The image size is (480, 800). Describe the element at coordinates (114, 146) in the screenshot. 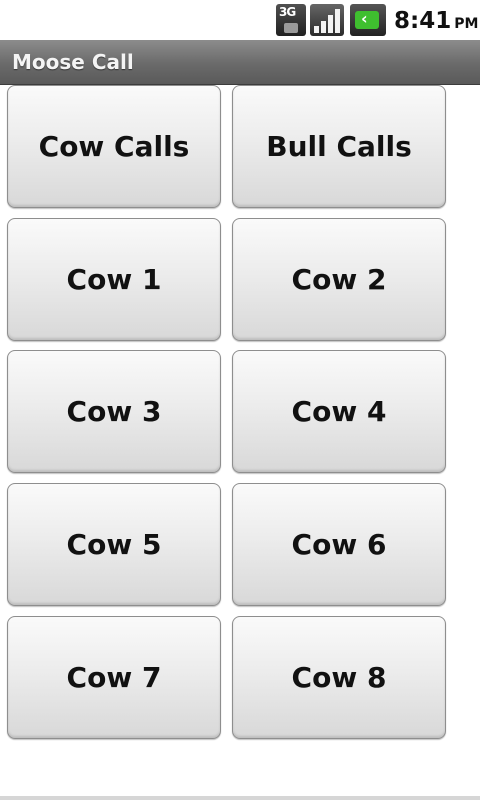

I see `cow-calls-button: Cow Calls` at that location.